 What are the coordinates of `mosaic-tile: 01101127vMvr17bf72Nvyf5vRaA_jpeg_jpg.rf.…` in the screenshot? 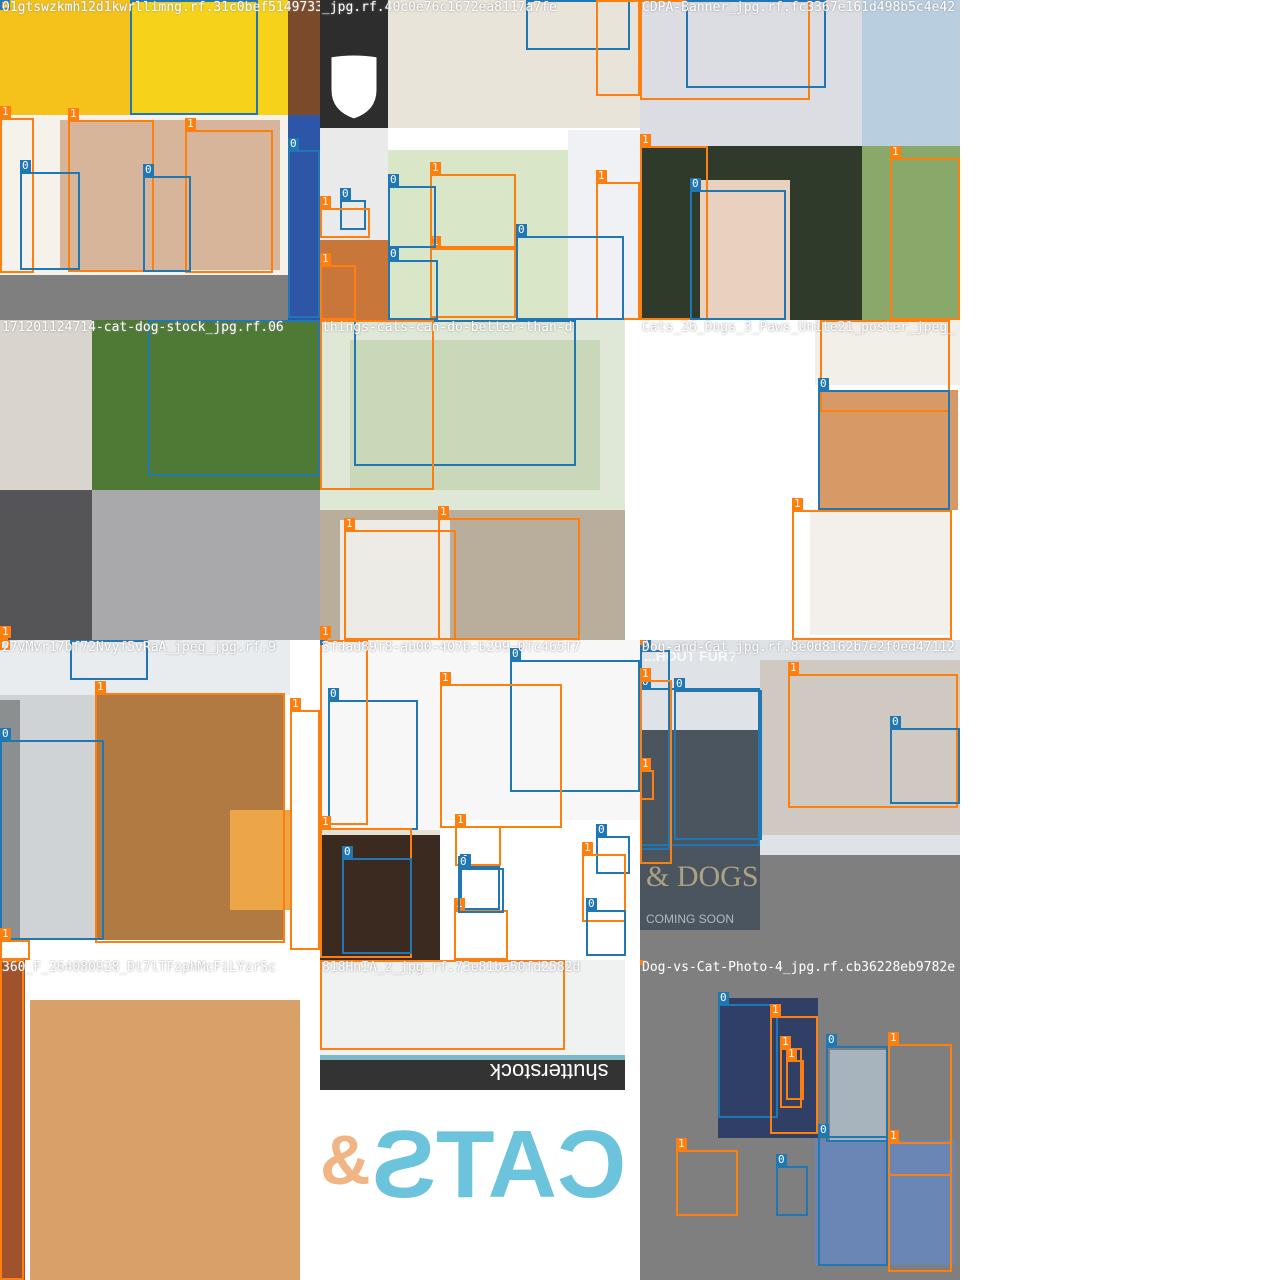 It's located at (160, 800).